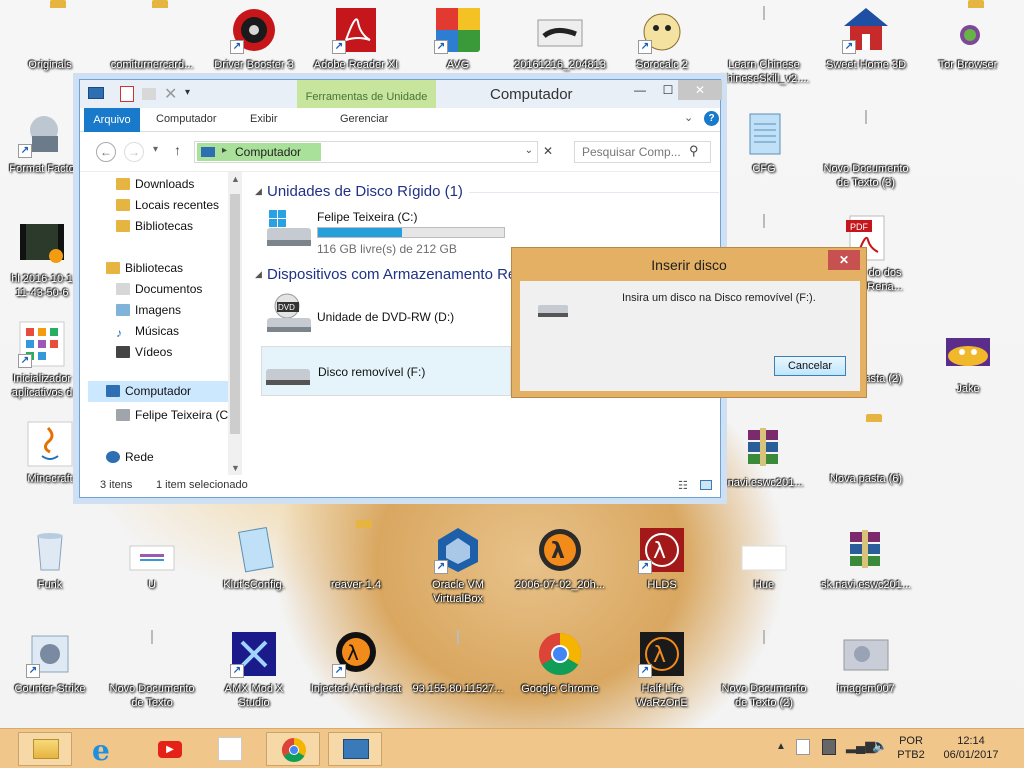  What do you see at coordinates (264, 119) in the screenshot?
I see `tab-exibir: Exibir` at bounding box center [264, 119].